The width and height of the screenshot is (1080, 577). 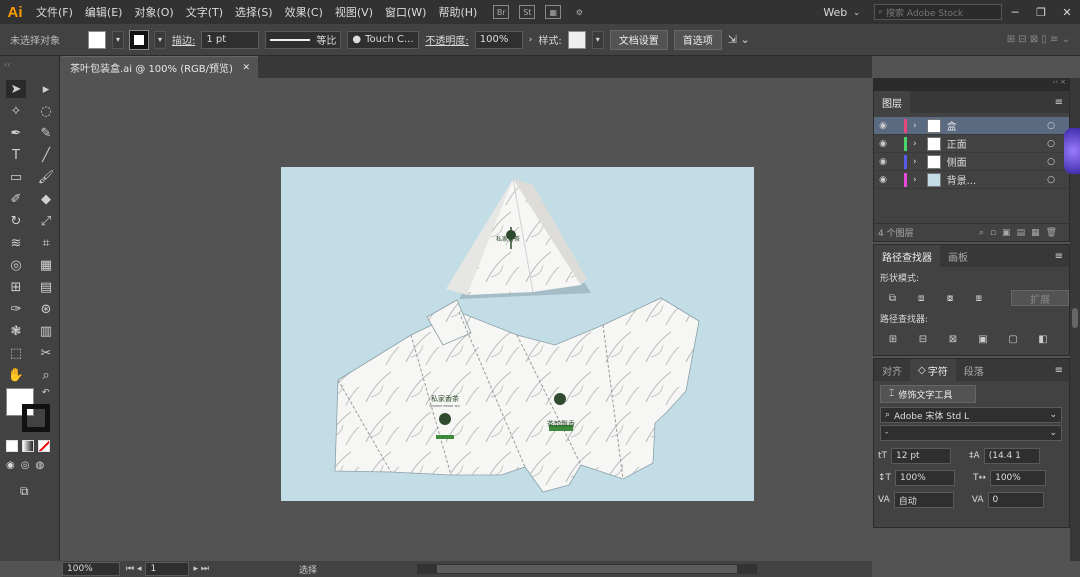 What do you see at coordinates (933, 370) in the screenshot?
I see `tab-character: ◇ 字符` at bounding box center [933, 370].